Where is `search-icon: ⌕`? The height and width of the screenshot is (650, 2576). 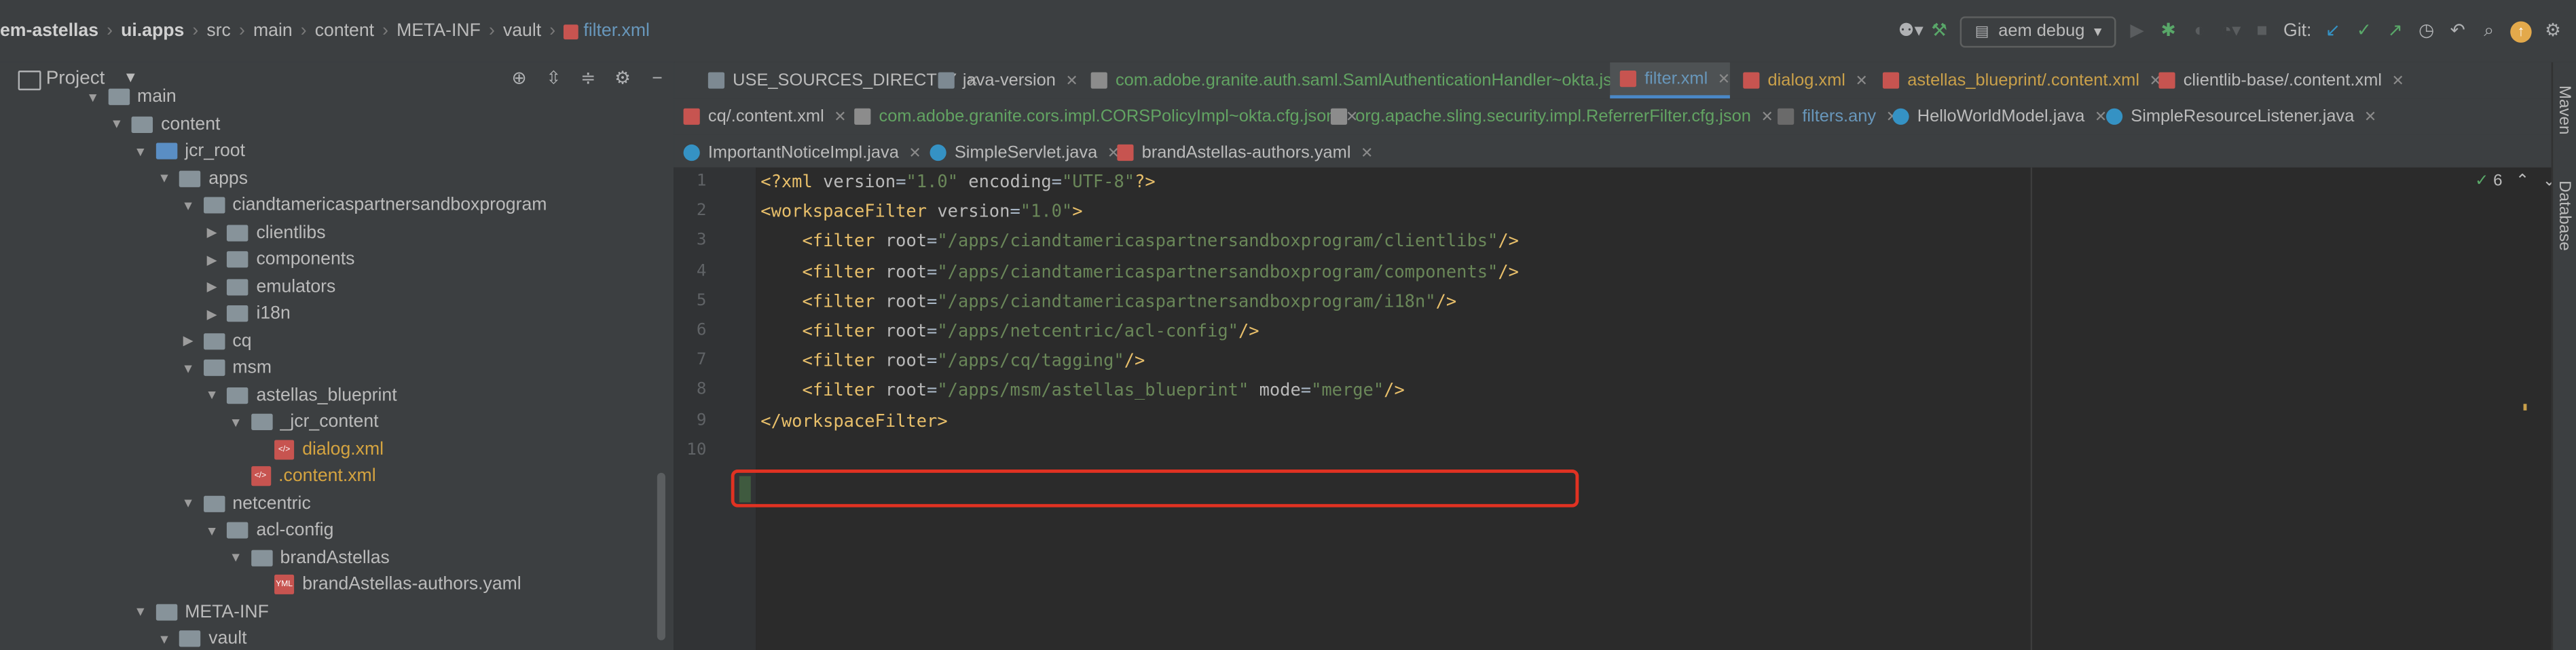
search-icon: ⌕ is located at coordinates (2489, 31).